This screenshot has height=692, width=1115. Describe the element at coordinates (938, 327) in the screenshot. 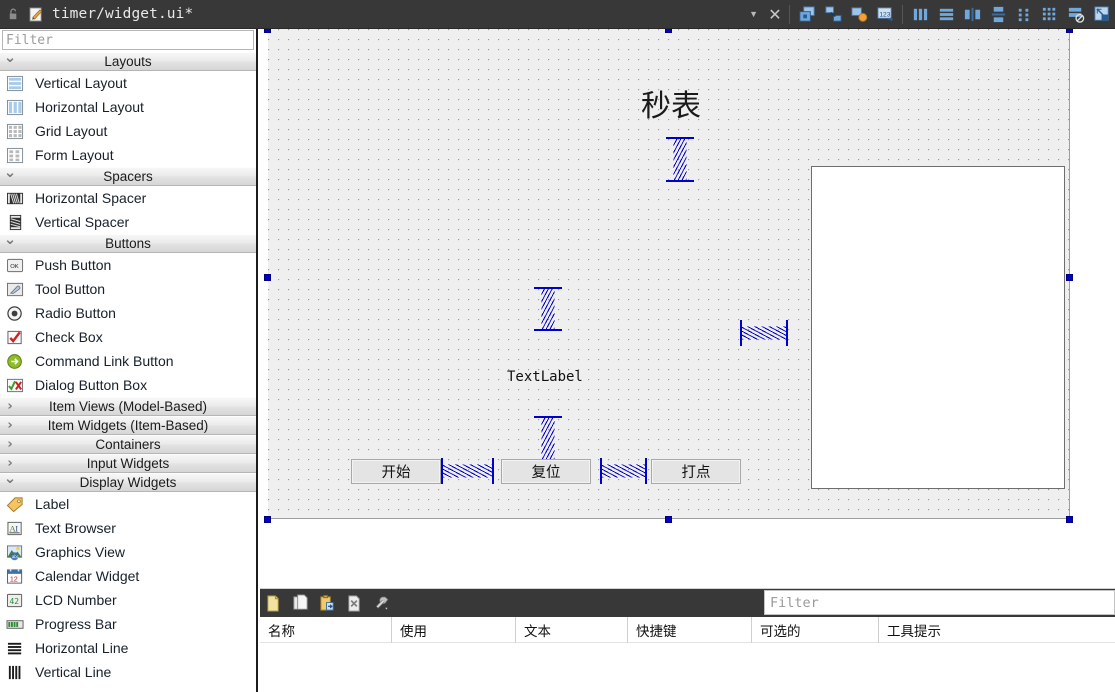

I see `text-browser-widget` at that location.